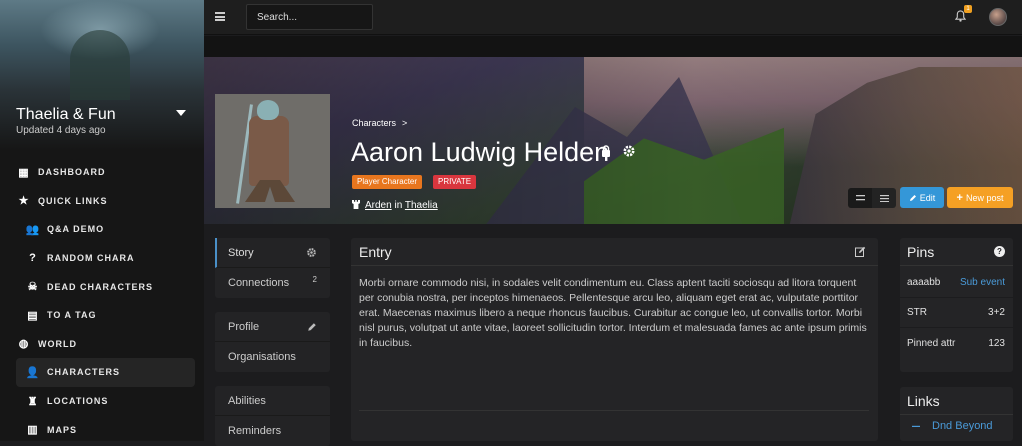  I want to click on menu-item-profile: Profile, so click(272, 327).